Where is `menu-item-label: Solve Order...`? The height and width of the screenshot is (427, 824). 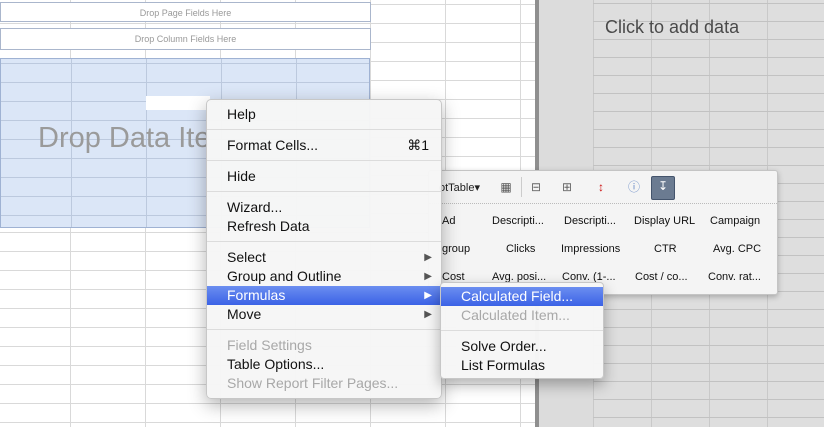
menu-item-label: Solve Order... is located at coordinates (504, 346).